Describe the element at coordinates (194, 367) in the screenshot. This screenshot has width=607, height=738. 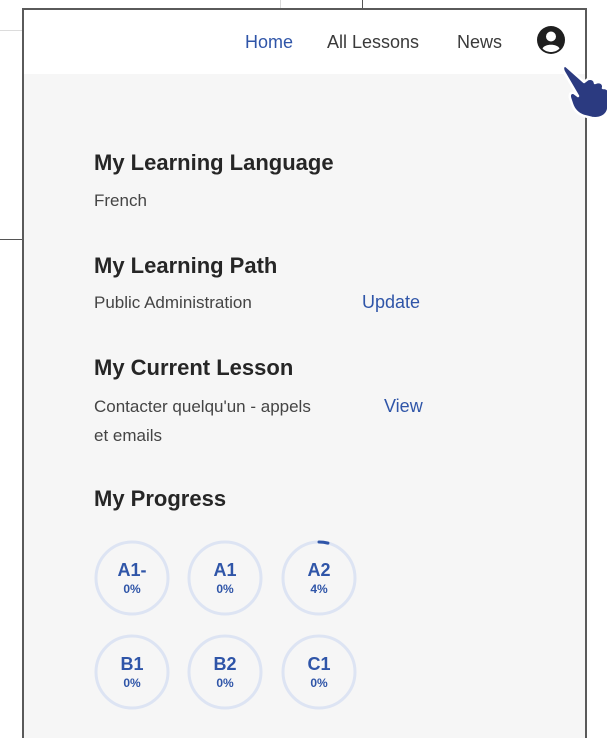
I see `current-lesson-heading: My Current Lesson` at that location.